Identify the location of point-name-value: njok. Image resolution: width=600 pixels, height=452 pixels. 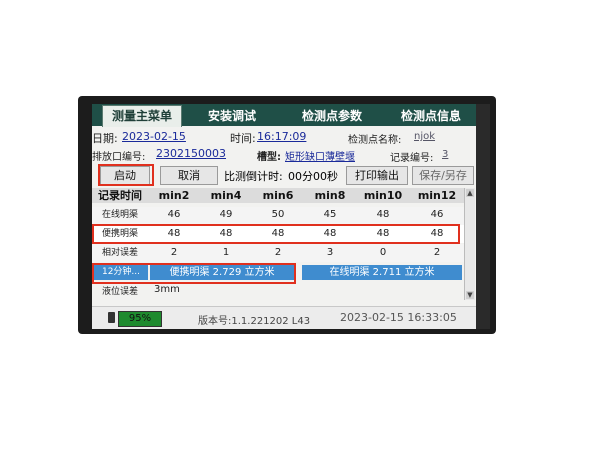
(424, 136).